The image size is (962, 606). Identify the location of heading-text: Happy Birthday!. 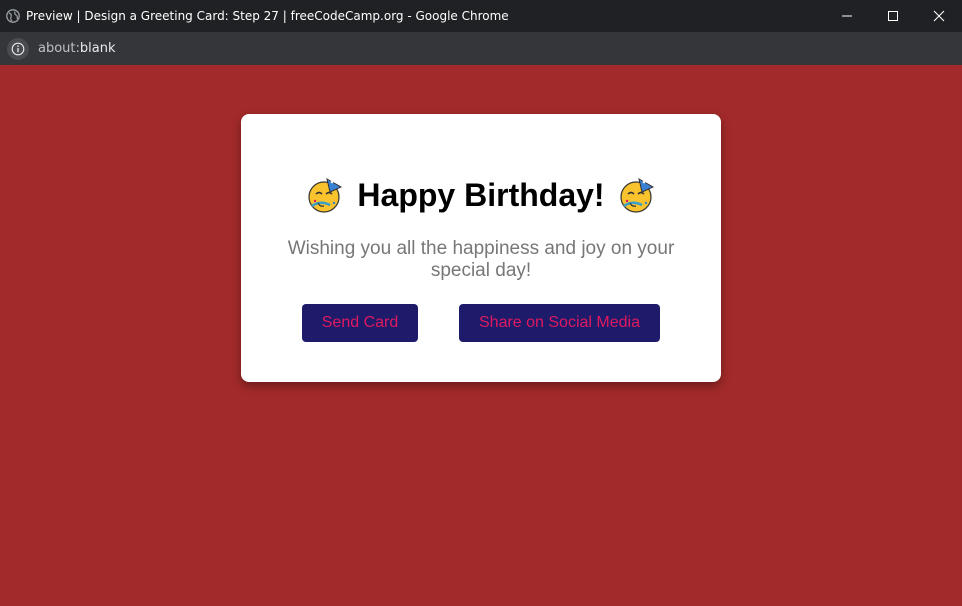
(481, 194).